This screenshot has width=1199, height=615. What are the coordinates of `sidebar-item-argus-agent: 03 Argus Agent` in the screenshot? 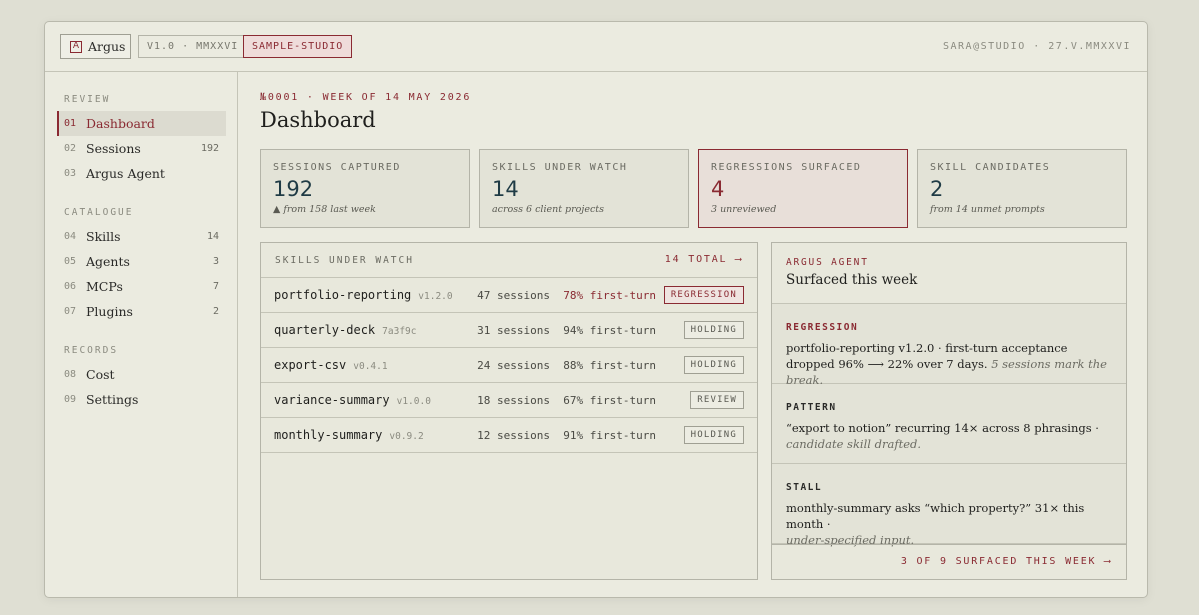 It's located at (141, 173).